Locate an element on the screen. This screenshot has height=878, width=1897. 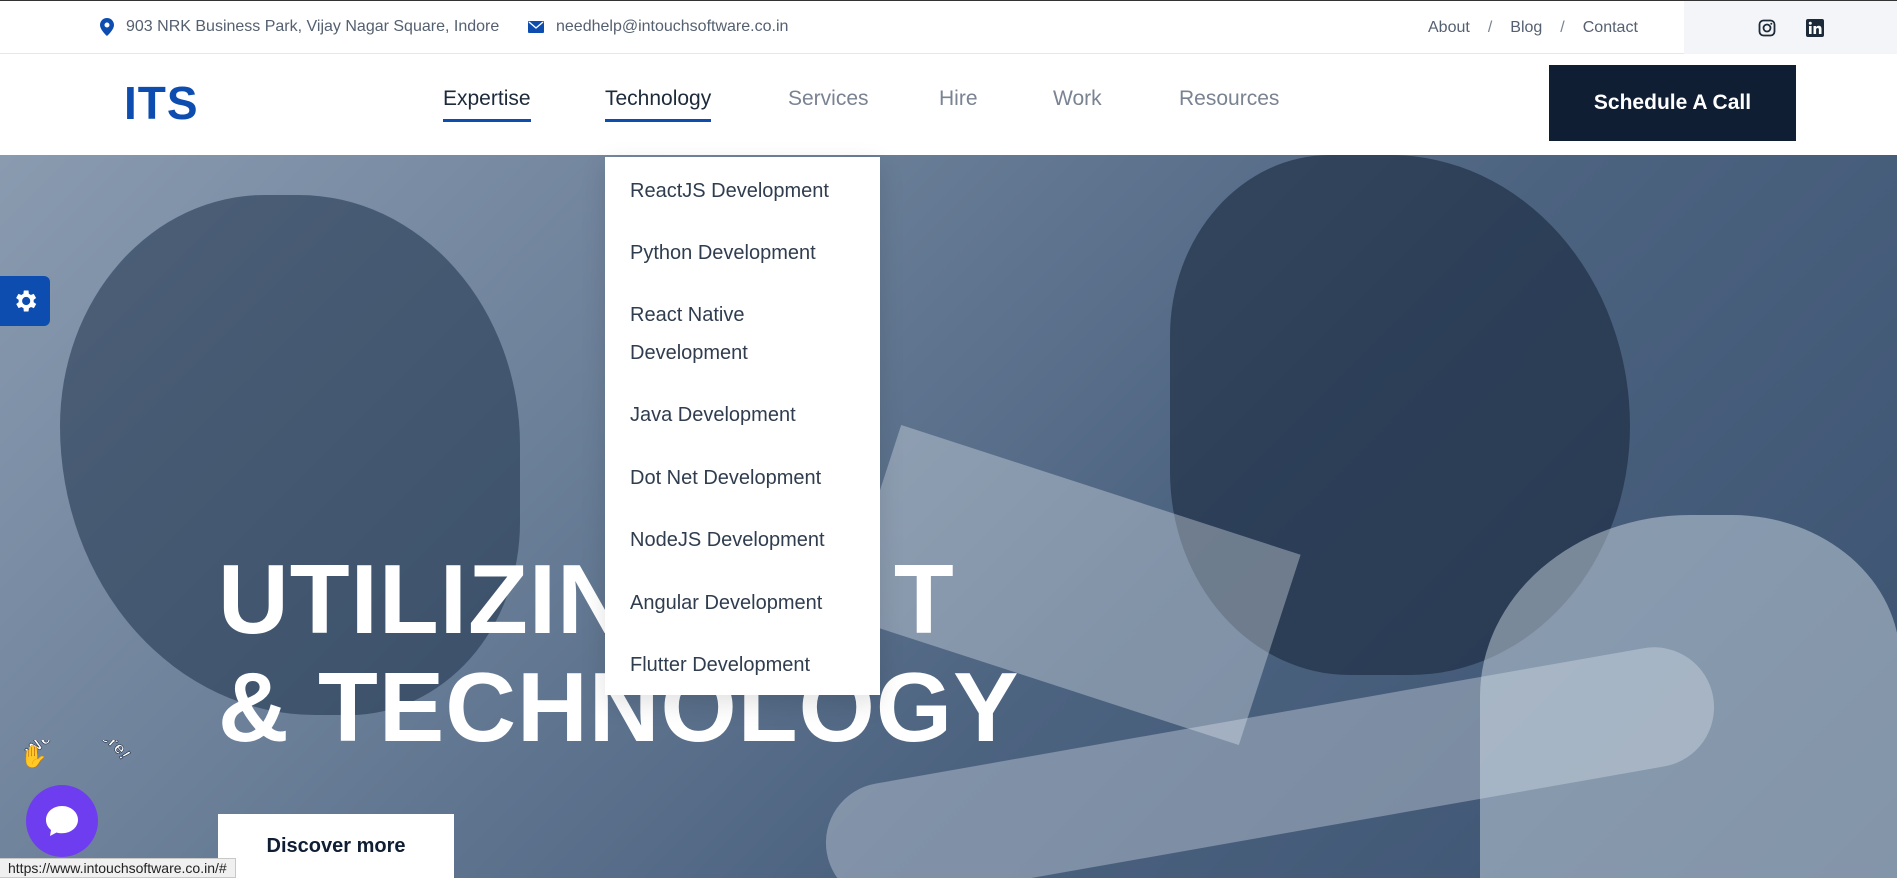
dropdown-item-reactjs: ReactJS Development is located at coordinates (745, 191).